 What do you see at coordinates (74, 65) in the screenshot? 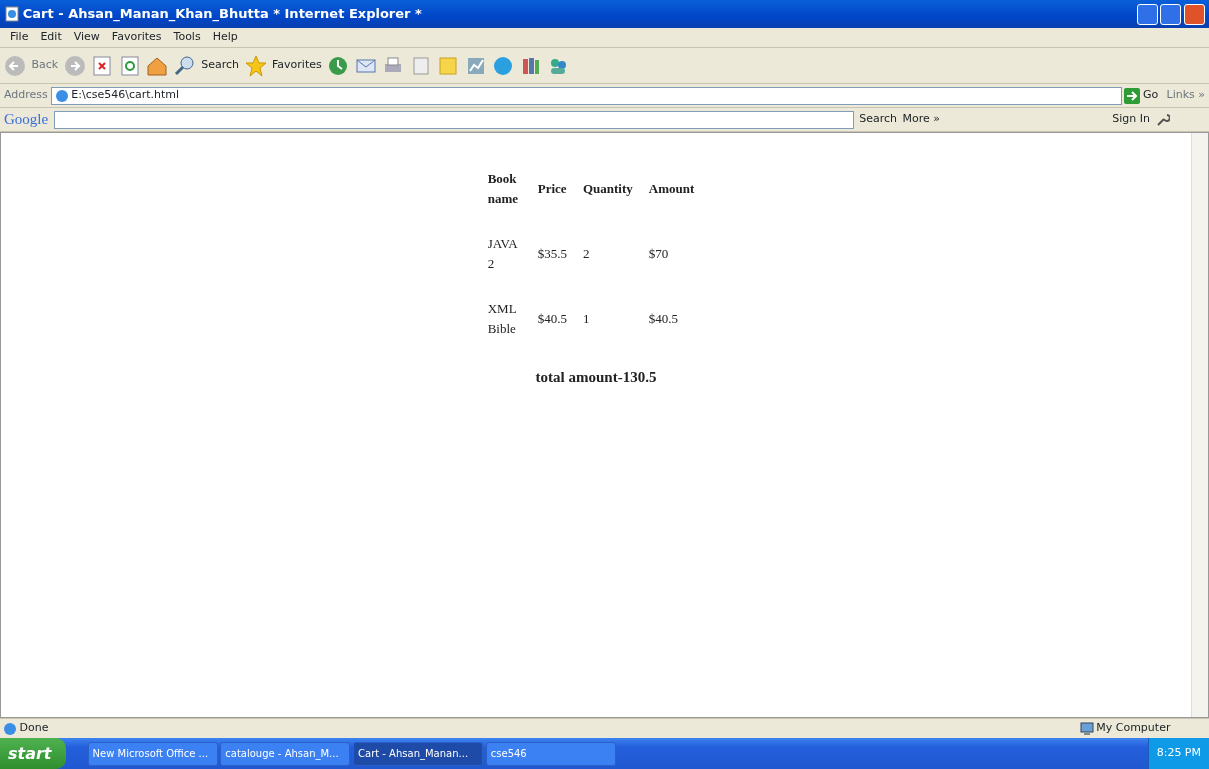
I see `forward-icon` at bounding box center [74, 65].